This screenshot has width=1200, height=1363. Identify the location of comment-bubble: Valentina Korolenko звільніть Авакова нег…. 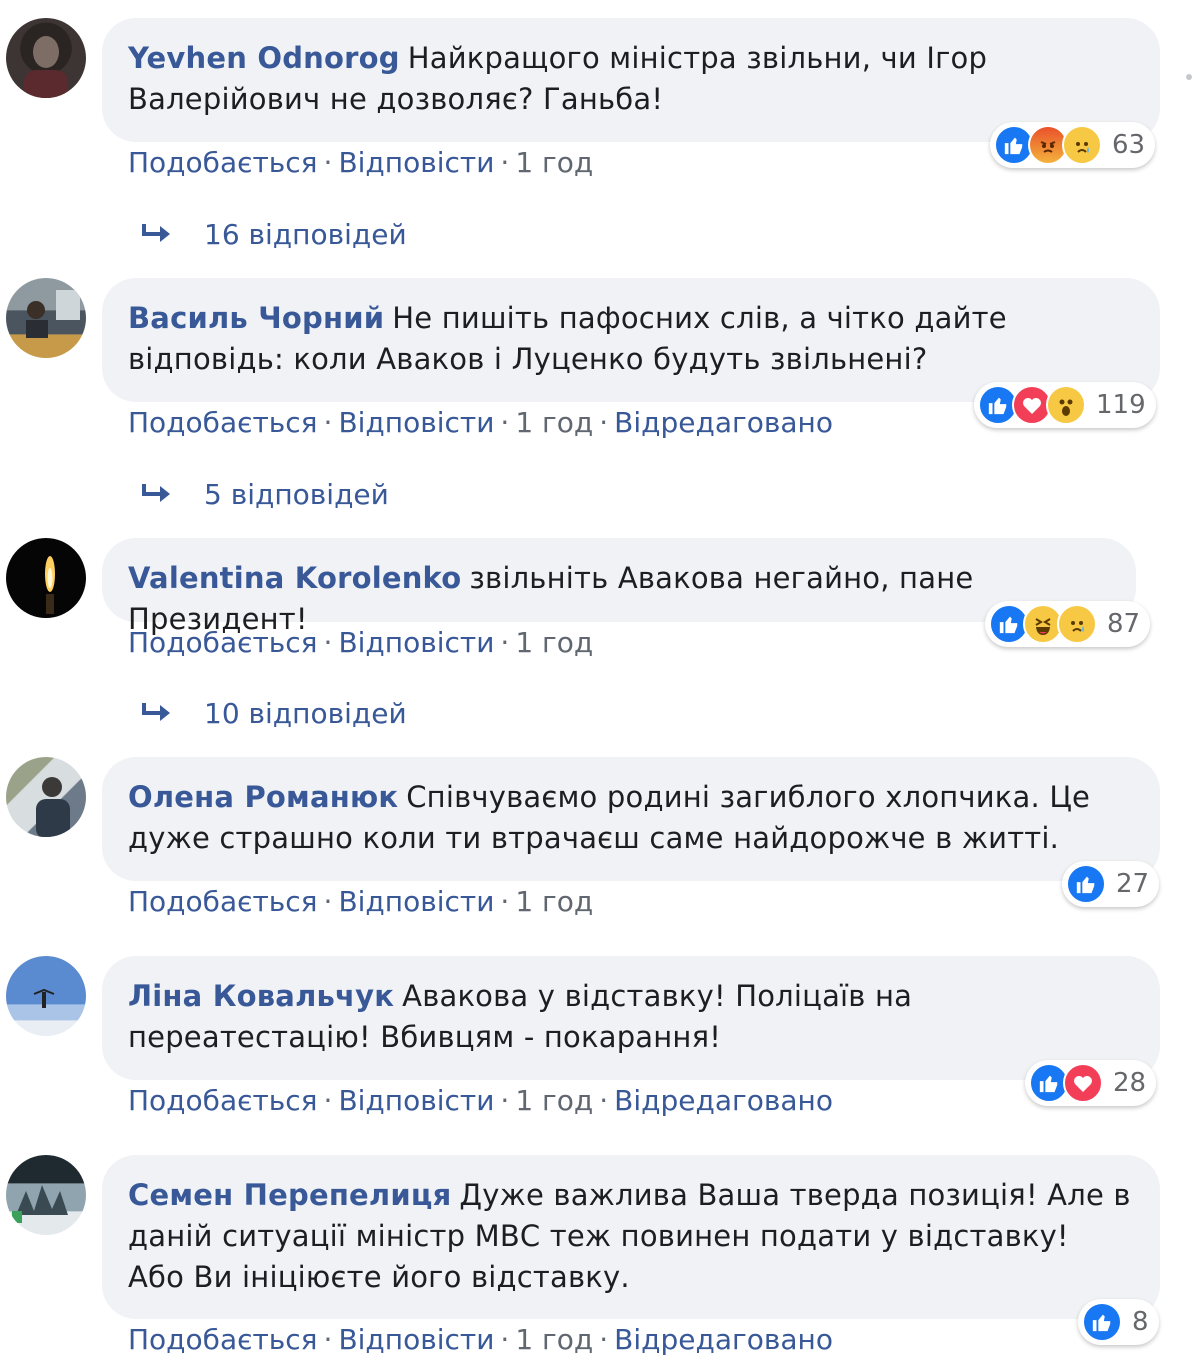
(619, 587).